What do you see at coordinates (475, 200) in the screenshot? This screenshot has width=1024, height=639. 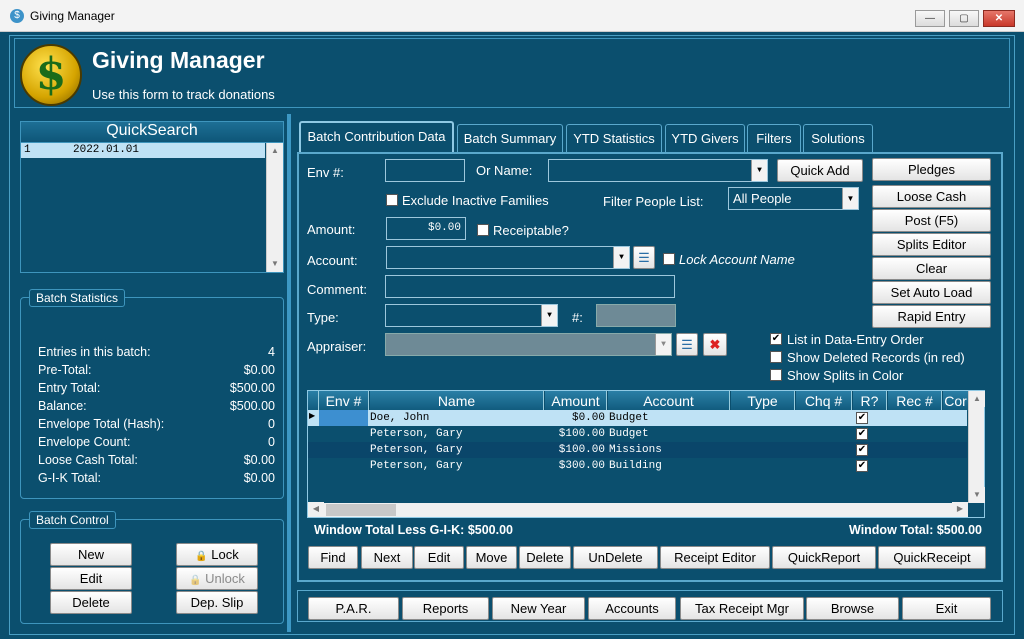 I see `exclude-inactive-label: Exclude Inactive Families` at bounding box center [475, 200].